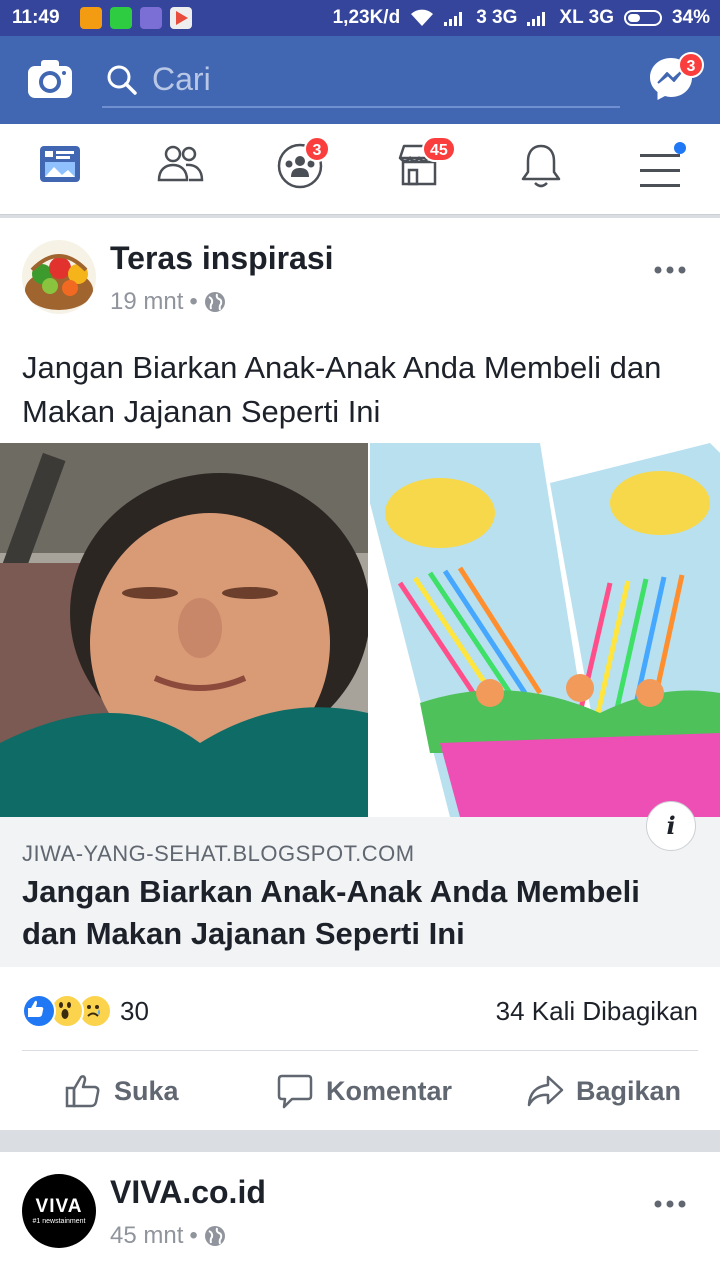  Describe the element at coordinates (82, 1091) in the screenshot. I see `thumbs-up-icon` at that location.